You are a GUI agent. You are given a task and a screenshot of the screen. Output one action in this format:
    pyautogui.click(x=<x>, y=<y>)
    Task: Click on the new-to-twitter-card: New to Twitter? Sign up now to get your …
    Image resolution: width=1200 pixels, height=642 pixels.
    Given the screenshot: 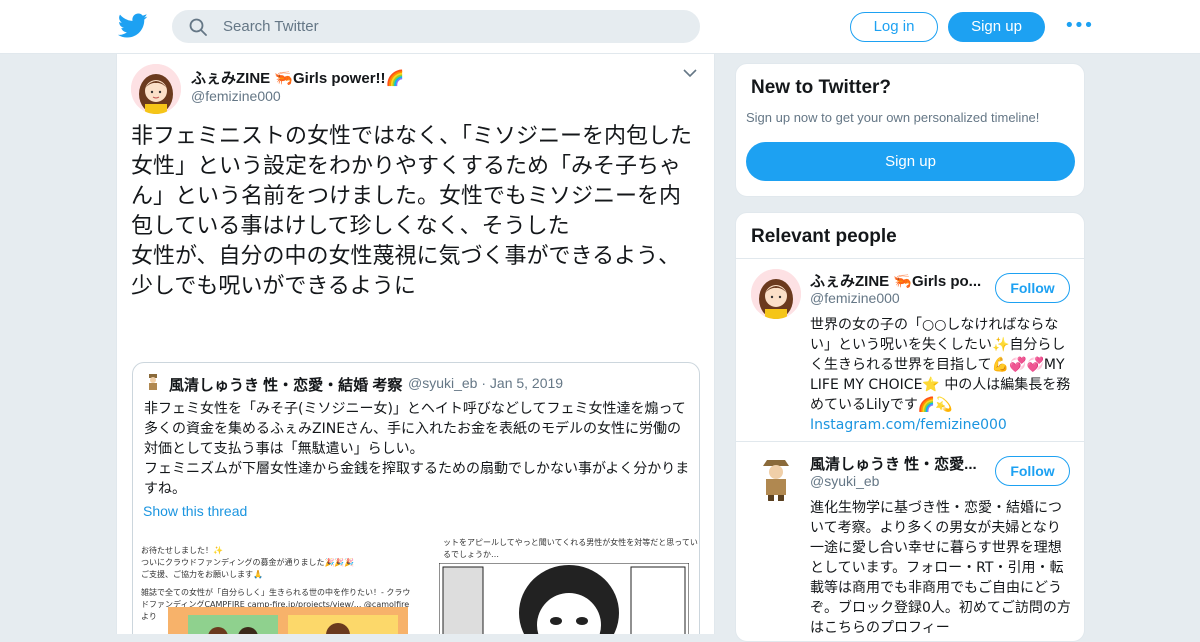 What is the action you would take?
    pyautogui.click(x=910, y=130)
    